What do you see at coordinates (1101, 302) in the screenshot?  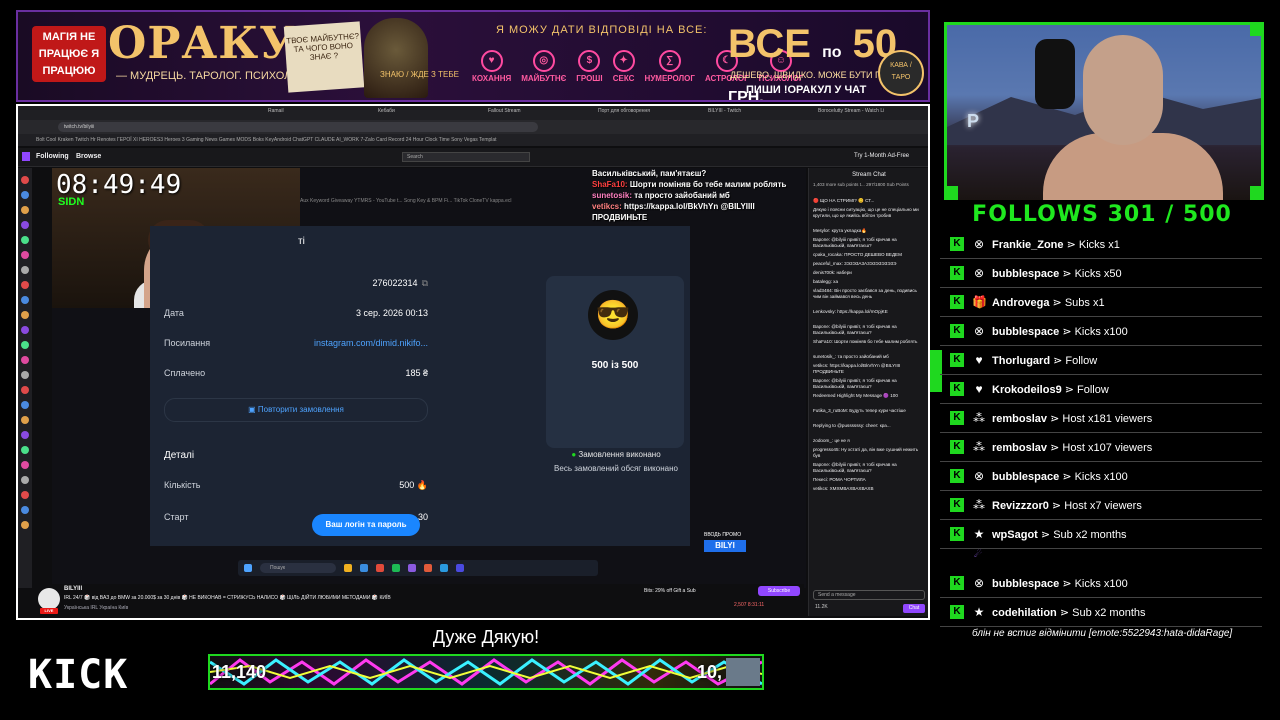 I see `event-row: K 🎁 Androvega ⋗ Subs x1` at bounding box center [1101, 302].